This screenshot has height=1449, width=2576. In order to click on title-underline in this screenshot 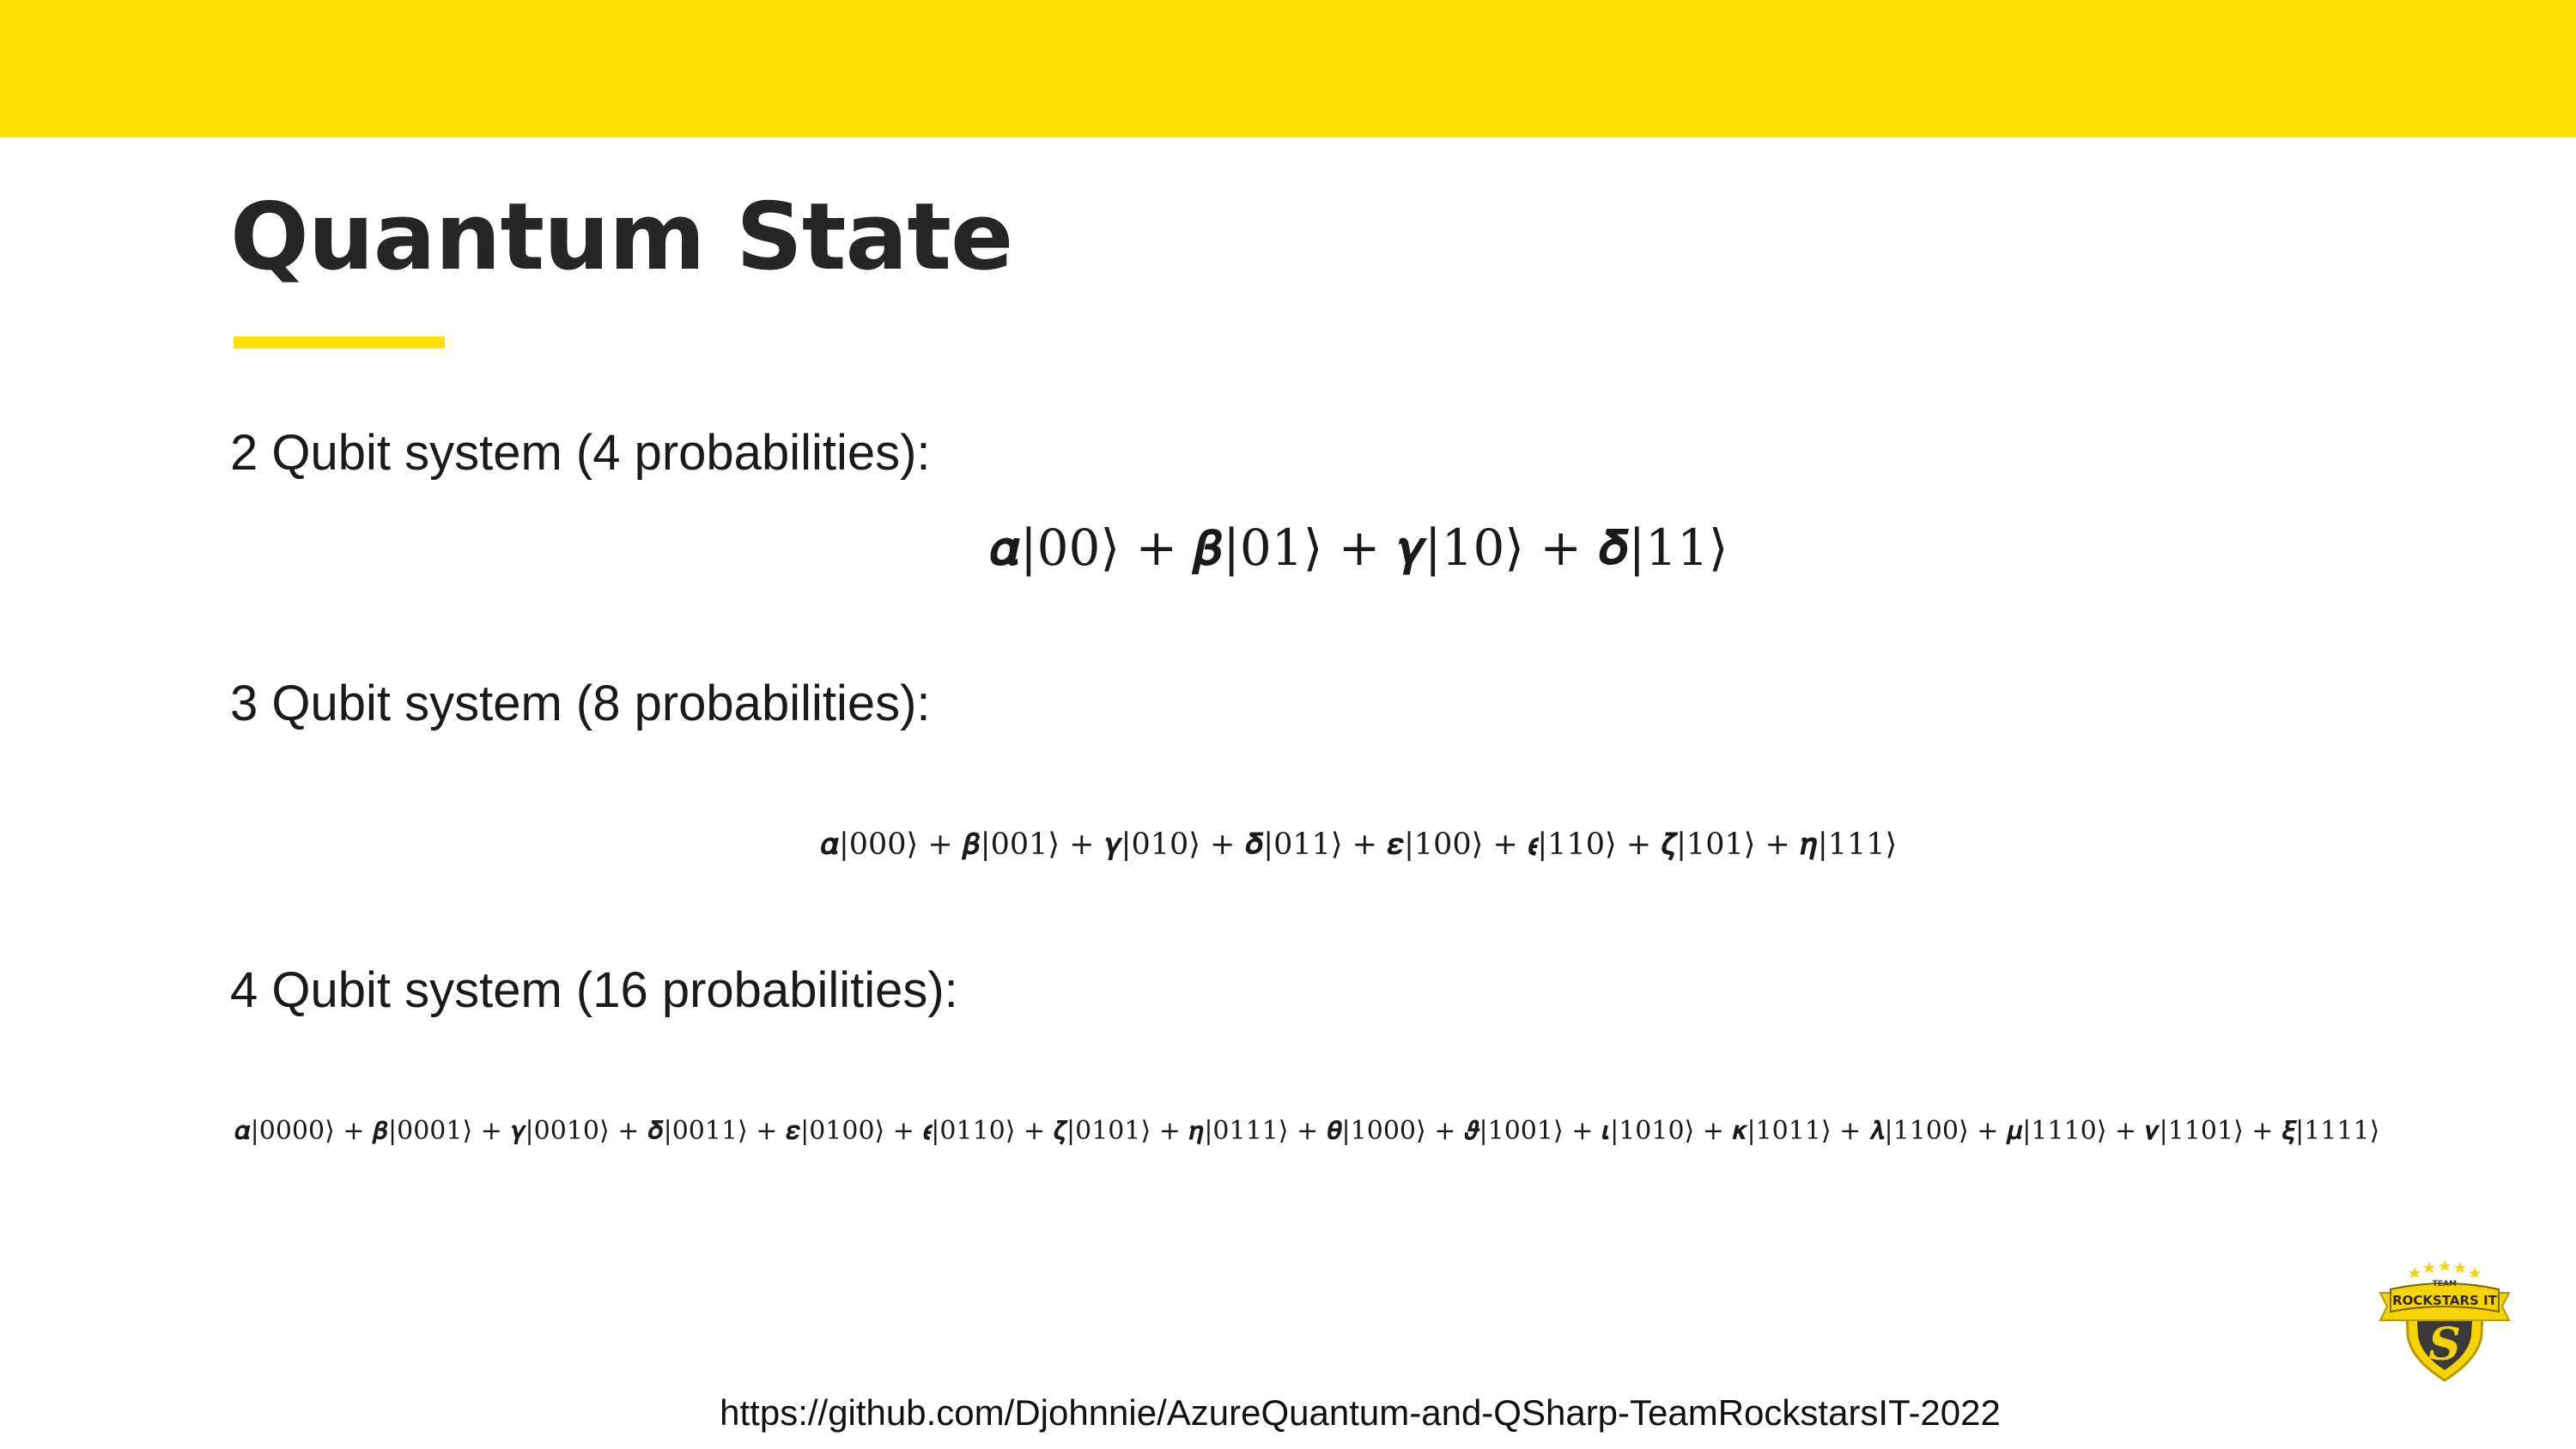, I will do `click(339, 342)`.